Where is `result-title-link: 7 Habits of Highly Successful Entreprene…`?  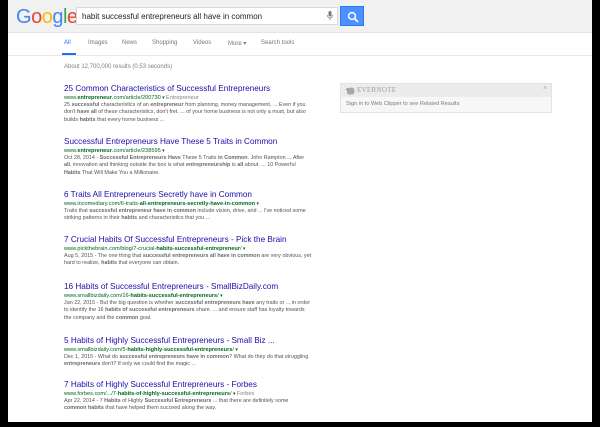 result-title-link: 7 Habits of Highly Successful Entreprene… is located at coordinates (188, 385).